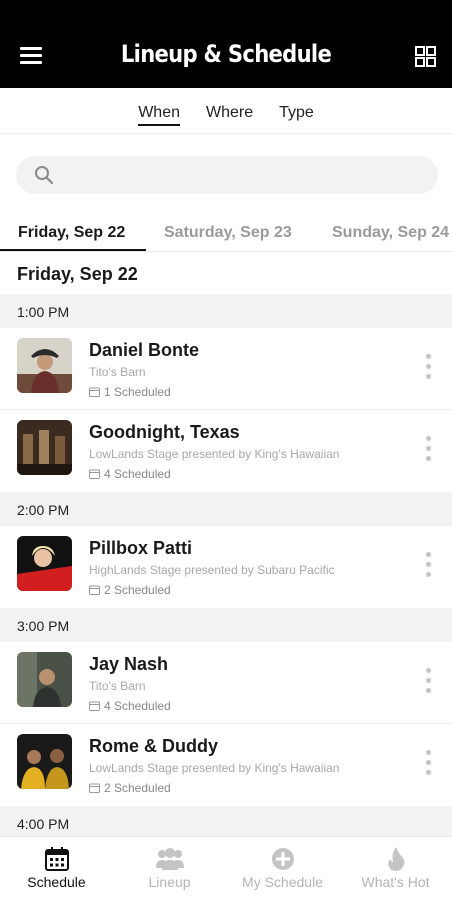 The width and height of the screenshot is (452, 900). Describe the element at coordinates (141, 548) in the screenshot. I see `artist-name: Pillbox Patti` at that location.